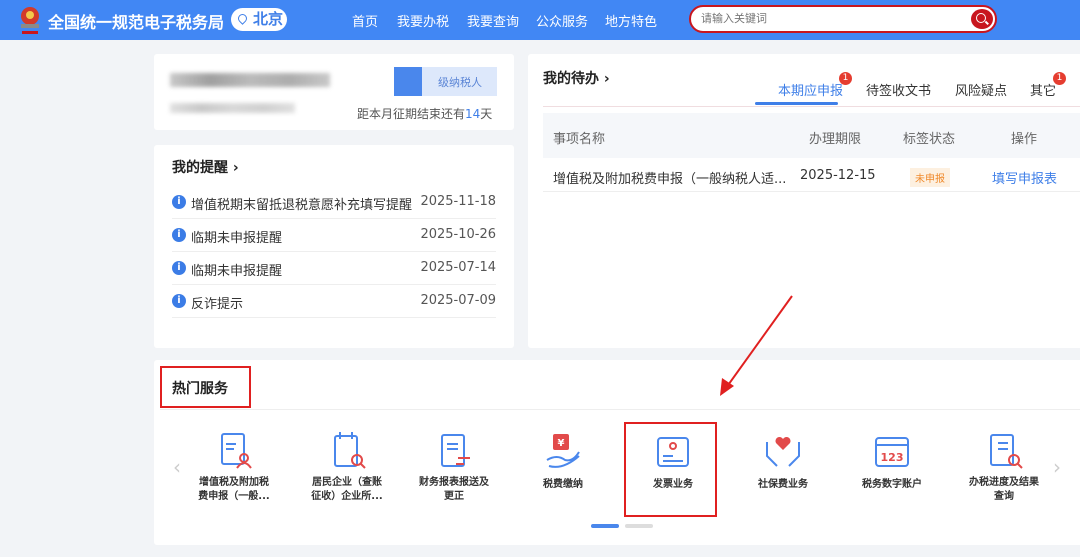 This screenshot has height=557, width=1080. Describe the element at coordinates (1024, 177) in the screenshot. I see `fill-form-link: 填写申报表` at that location.